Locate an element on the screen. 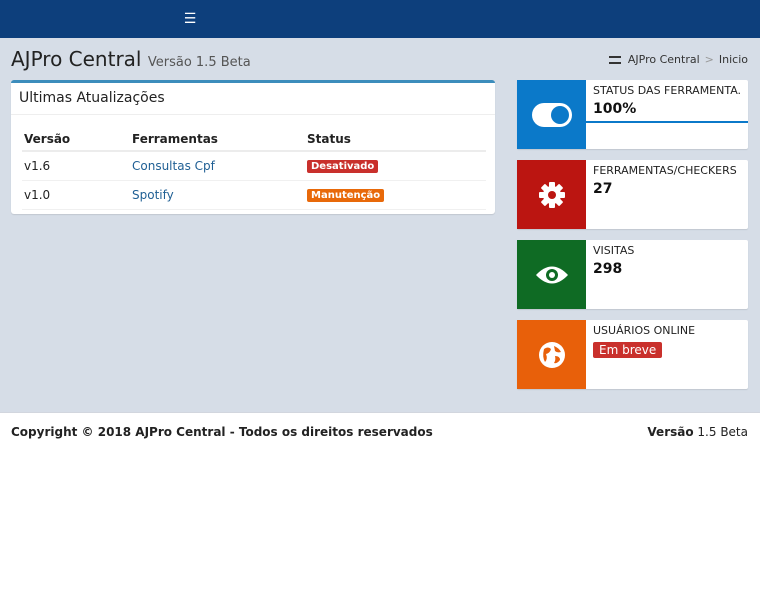  status-progress-bar is located at coordinates (667, 122).